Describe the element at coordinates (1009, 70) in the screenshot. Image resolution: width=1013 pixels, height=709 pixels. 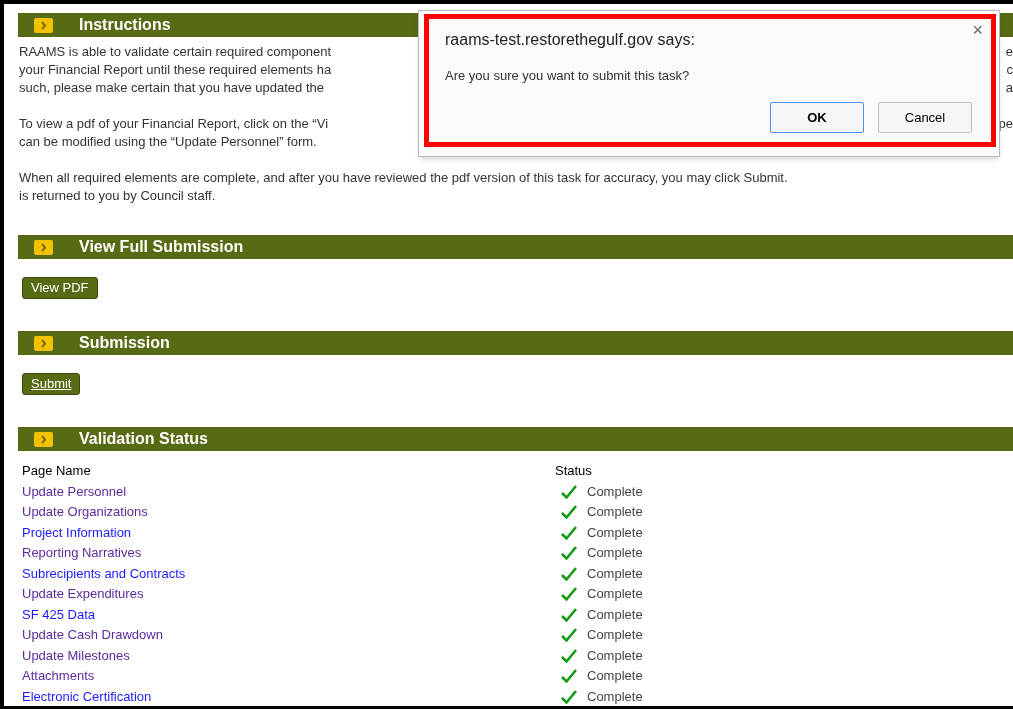
I see `instruction-text: c` at that location.